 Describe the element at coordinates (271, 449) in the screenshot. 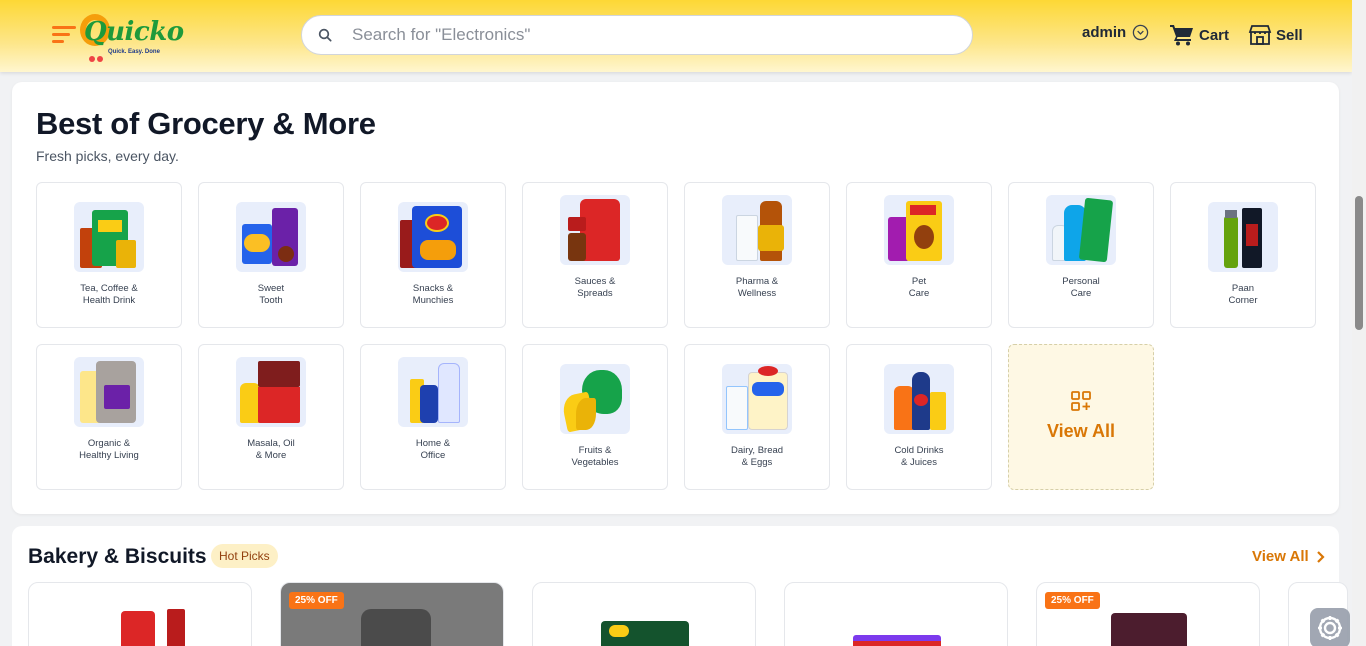

I see `category-label: Masala, Oil & More` at that location.